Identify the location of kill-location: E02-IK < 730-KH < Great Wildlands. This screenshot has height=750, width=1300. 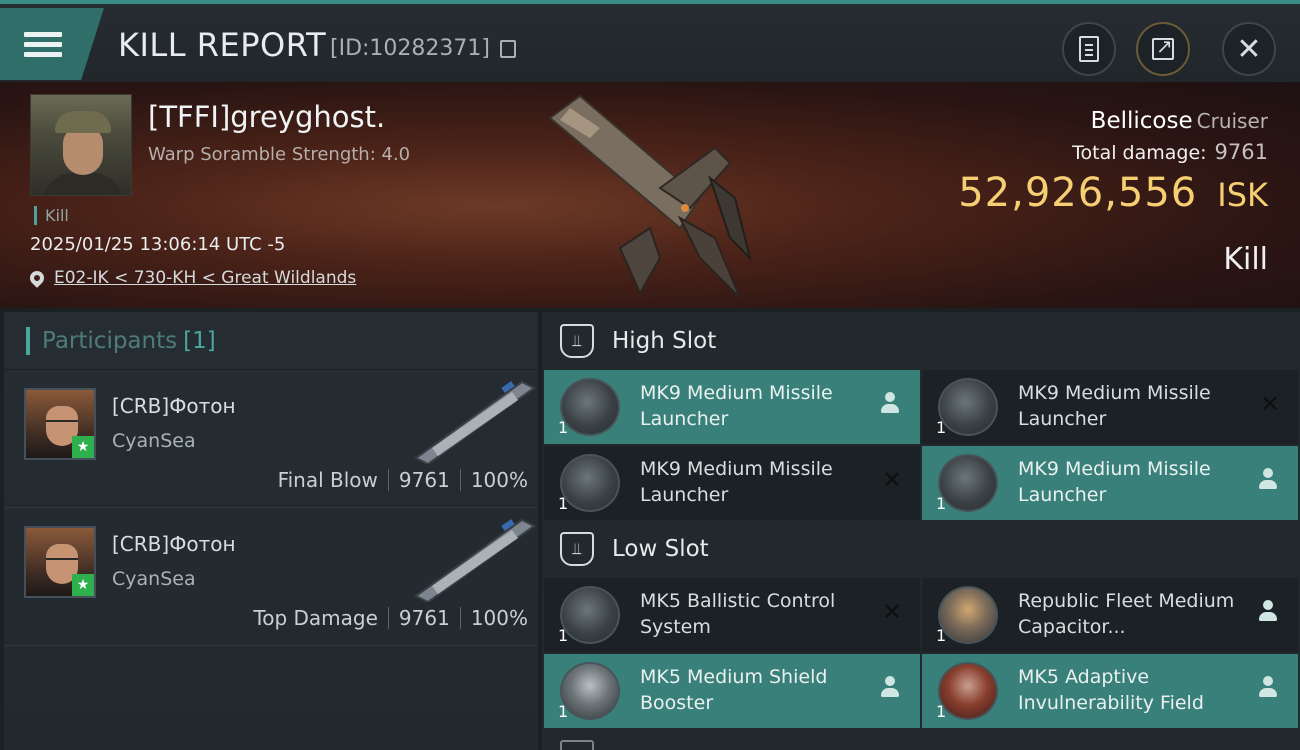
(191, 278).